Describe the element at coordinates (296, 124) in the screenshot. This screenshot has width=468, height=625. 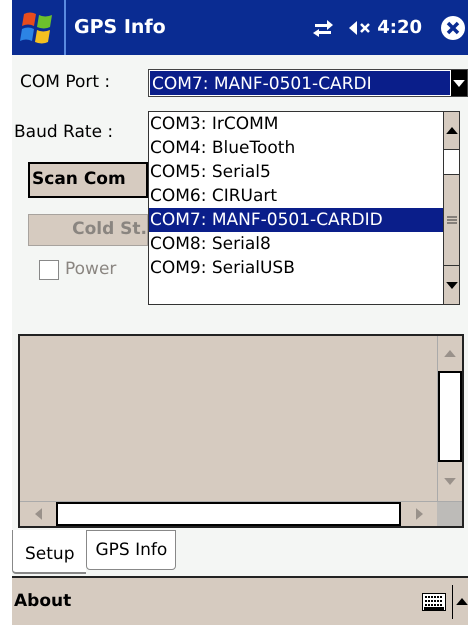
I see `com-port-option: COM3: IrCOMM` at that location.